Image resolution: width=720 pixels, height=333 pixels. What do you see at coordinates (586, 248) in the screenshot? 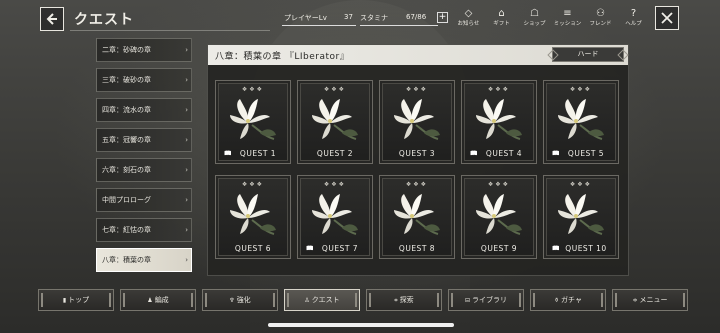
I see `quest-label: QUEST 10` at bounding box center [586, 248].